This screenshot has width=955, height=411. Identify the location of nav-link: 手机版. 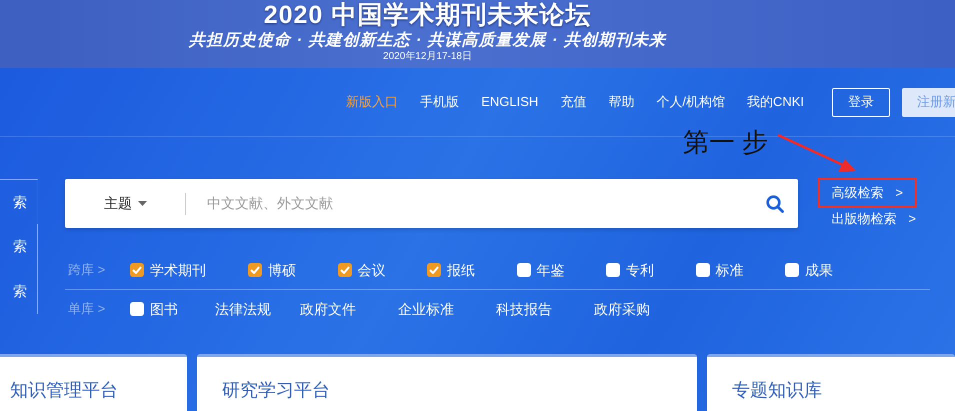
(440, 102).